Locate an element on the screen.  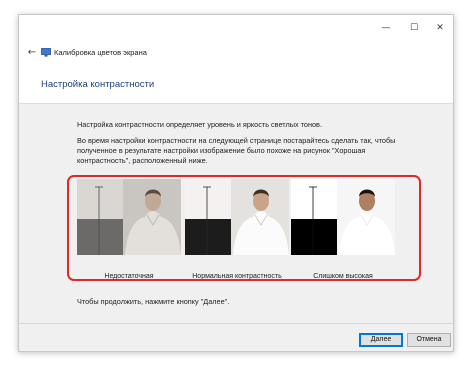
close-button: ✕ is located at coordinates (440, 28).